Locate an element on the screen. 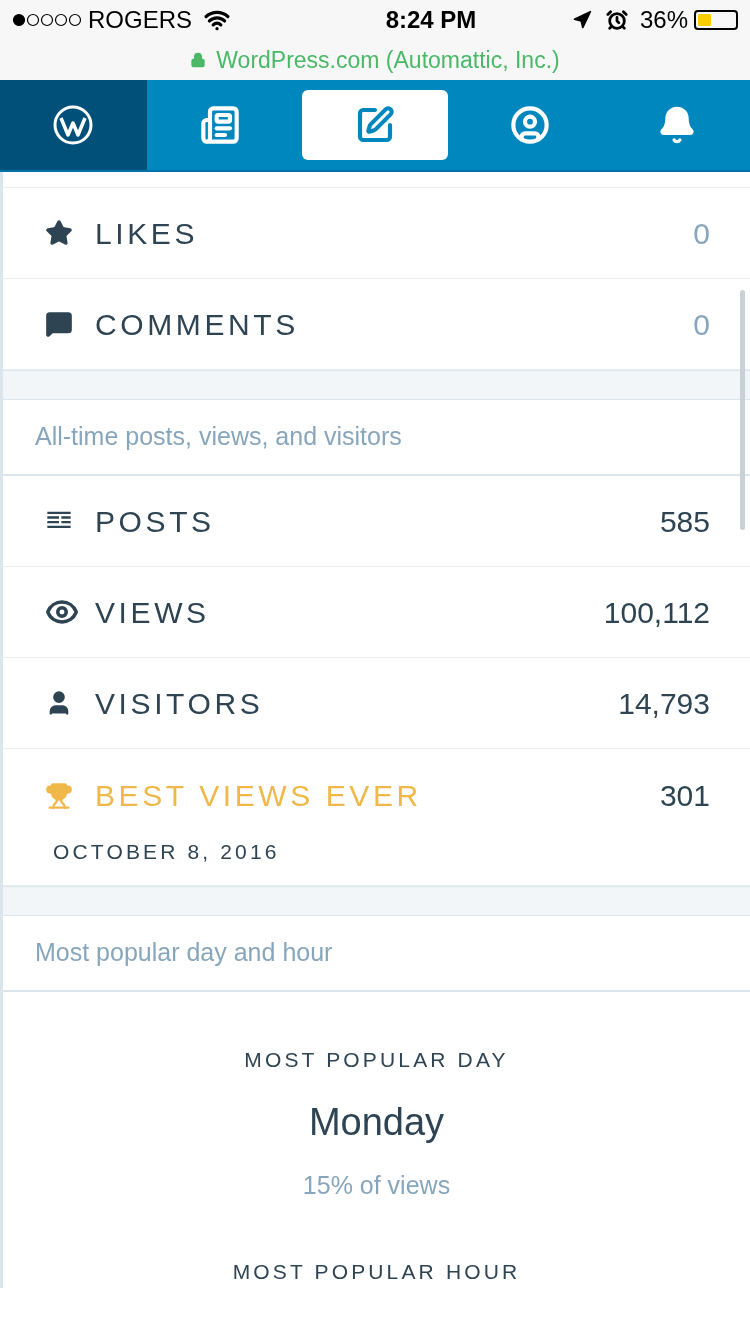  trophy-icon is located at coordinates (59, 795).